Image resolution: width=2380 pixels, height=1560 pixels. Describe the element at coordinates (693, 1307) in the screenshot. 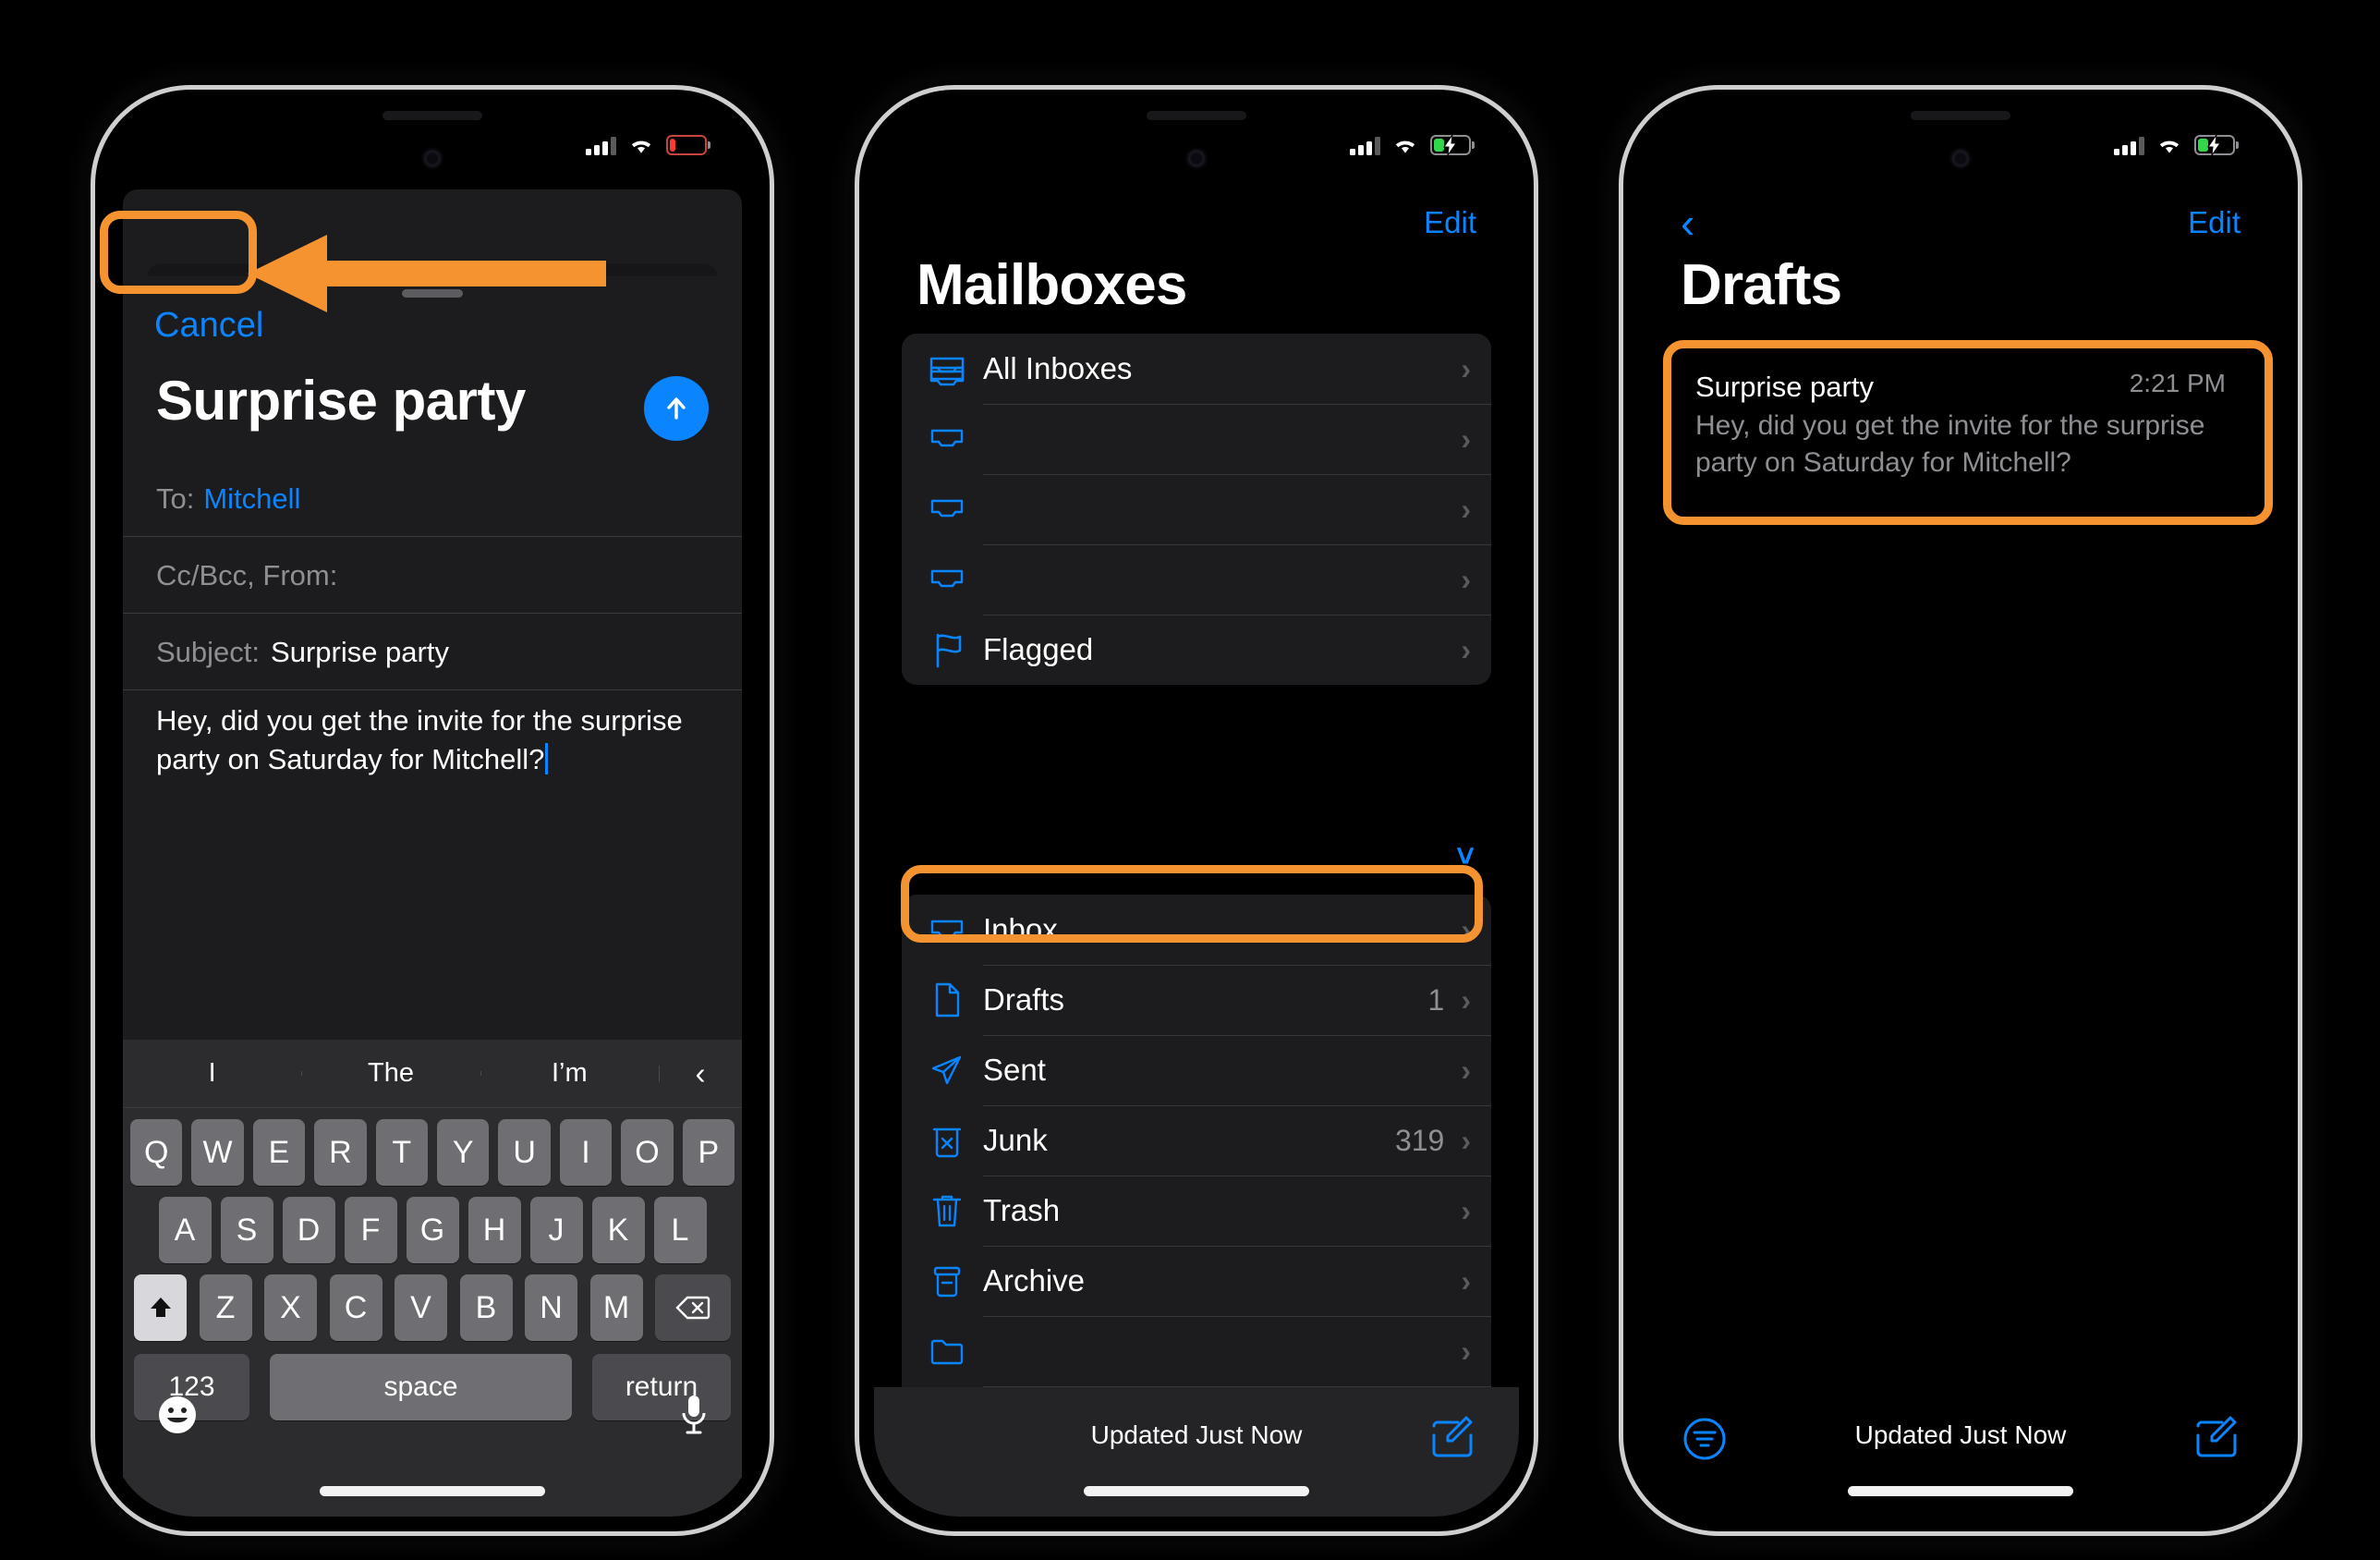

I see `backspace-key` at that location.